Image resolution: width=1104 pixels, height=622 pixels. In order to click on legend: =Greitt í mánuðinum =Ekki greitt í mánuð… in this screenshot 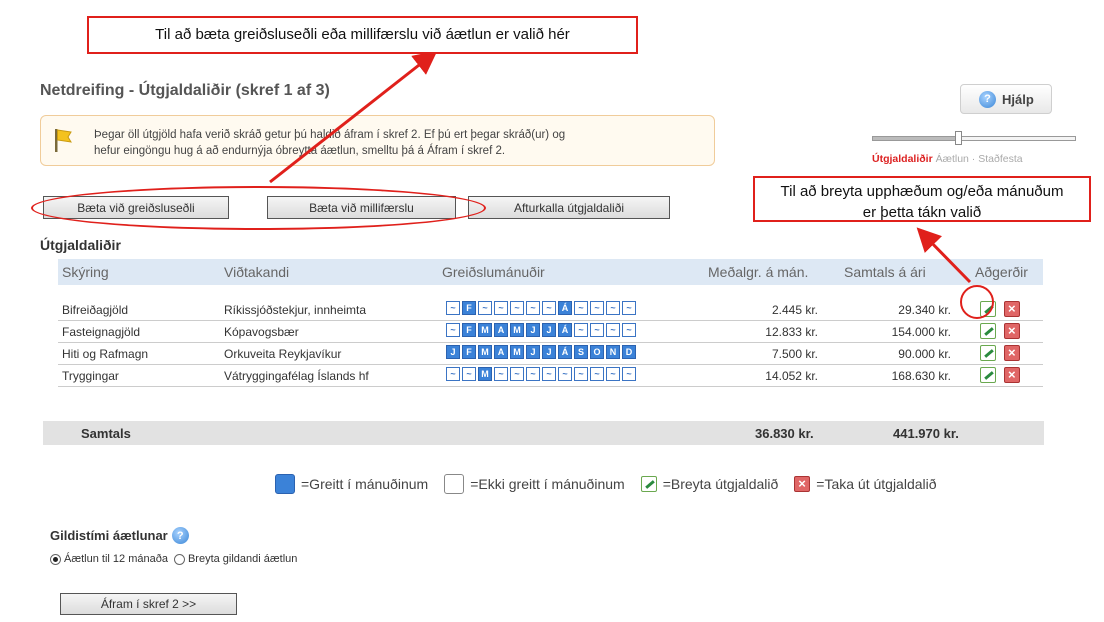, I will do `click(606, 484)`.